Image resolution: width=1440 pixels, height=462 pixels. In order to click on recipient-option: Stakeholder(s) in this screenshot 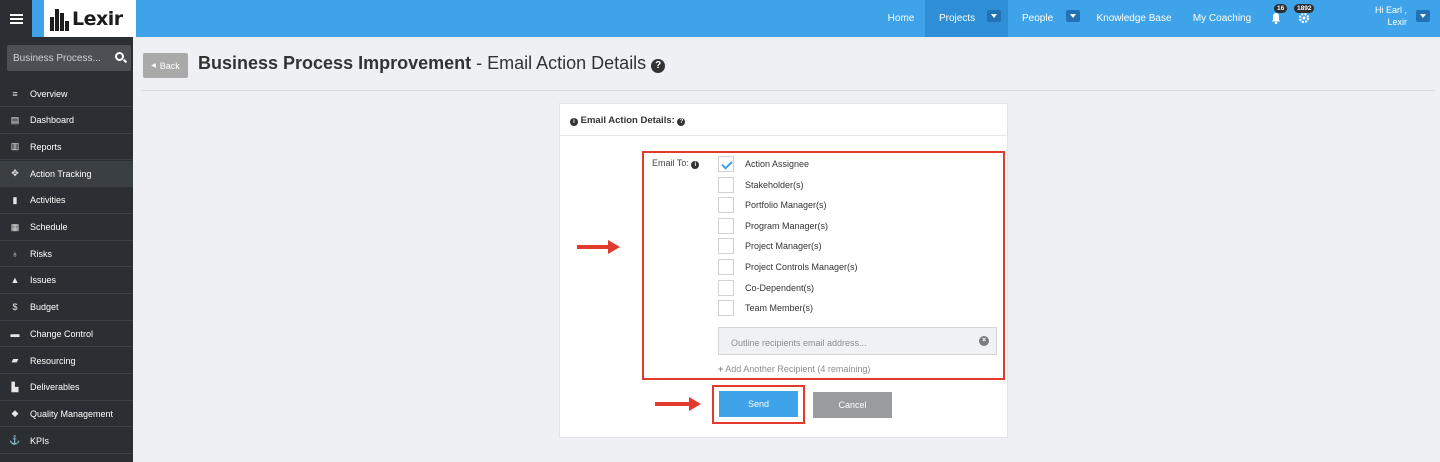, I will do `click(761, 184)`.